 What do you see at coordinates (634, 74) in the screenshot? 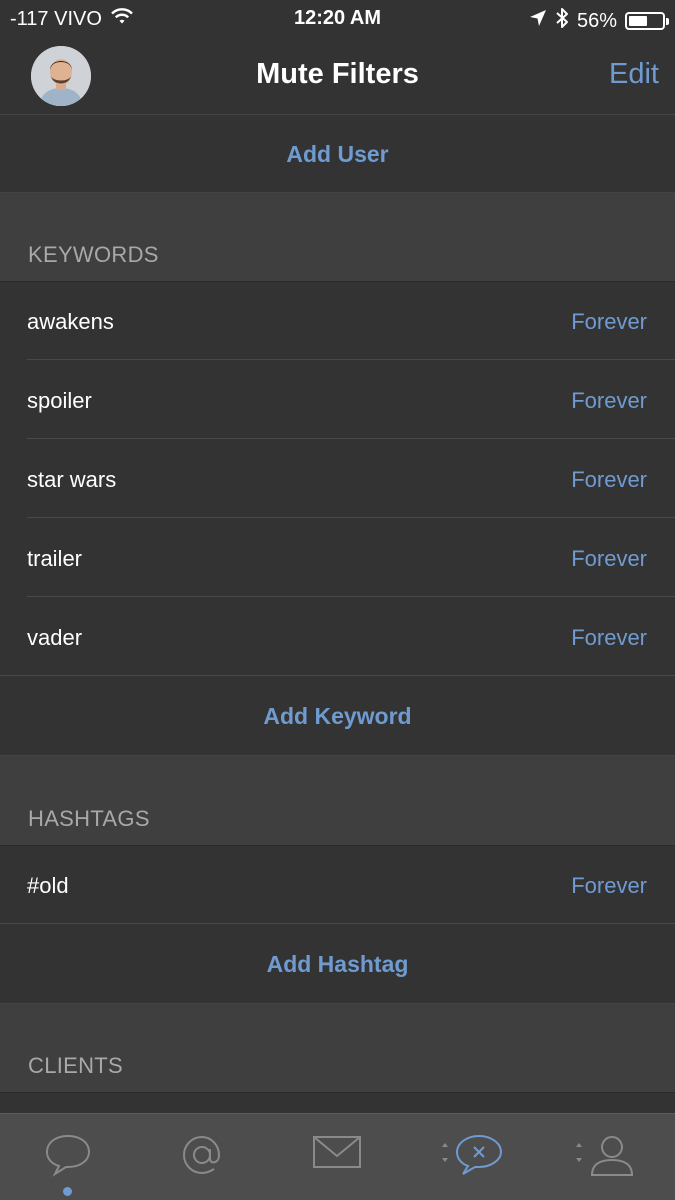
I see `edit-button: Edit` at bounding box center [634, 74].